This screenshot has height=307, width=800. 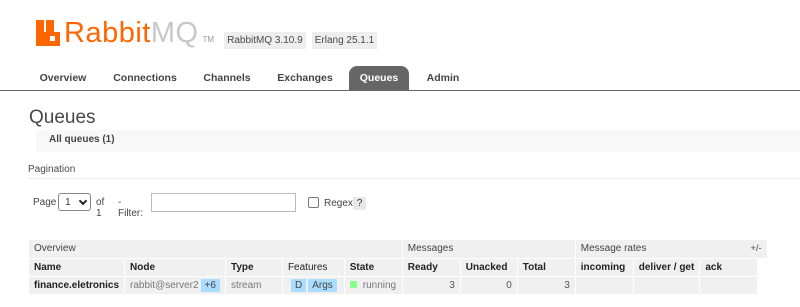 What do you see at coordinates (130, 208) in the screenshot?
I see `filter-label: - Filter:` at bounding box center [130, 208].